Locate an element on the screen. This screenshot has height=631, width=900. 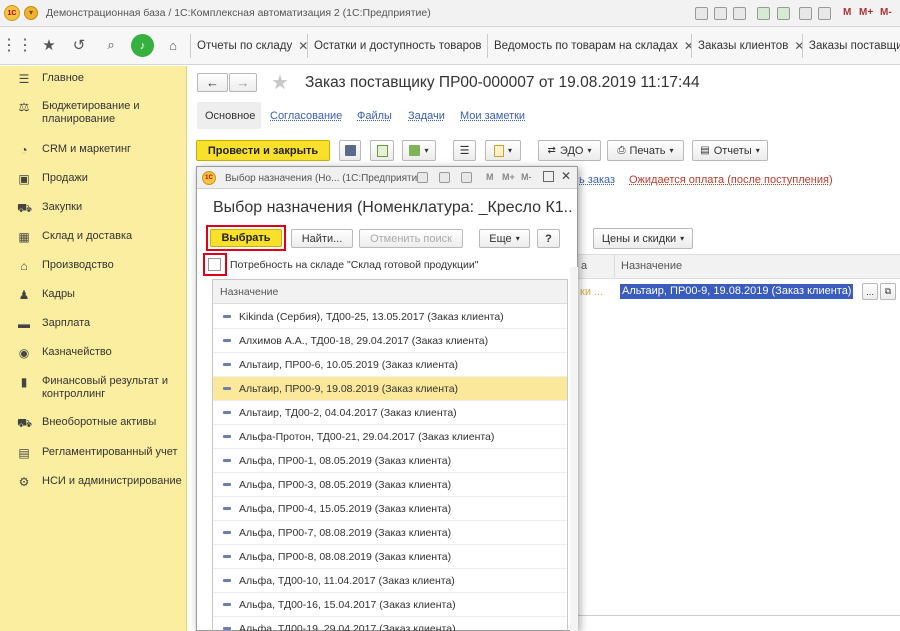
tab-main: Основное is located at coordinates (230, 116).